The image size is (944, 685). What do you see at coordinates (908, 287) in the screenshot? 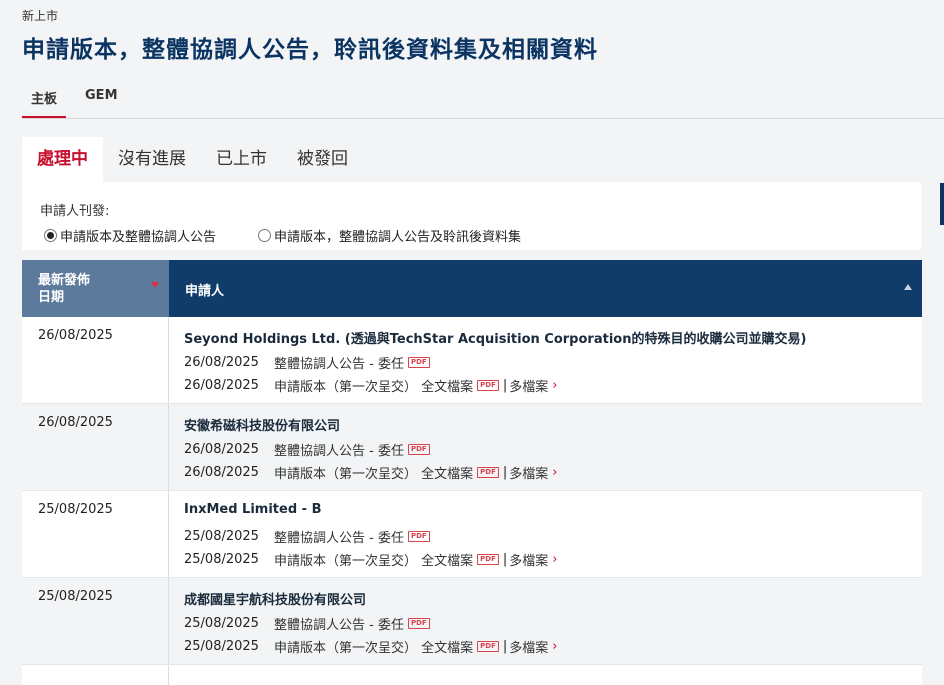
I see `sort-asc-icon` at bounding box center [908, 287].